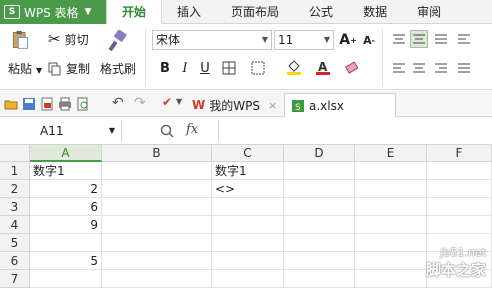 The image size is (492, 288). I want to click on select-all-corner, so click(15, 153).